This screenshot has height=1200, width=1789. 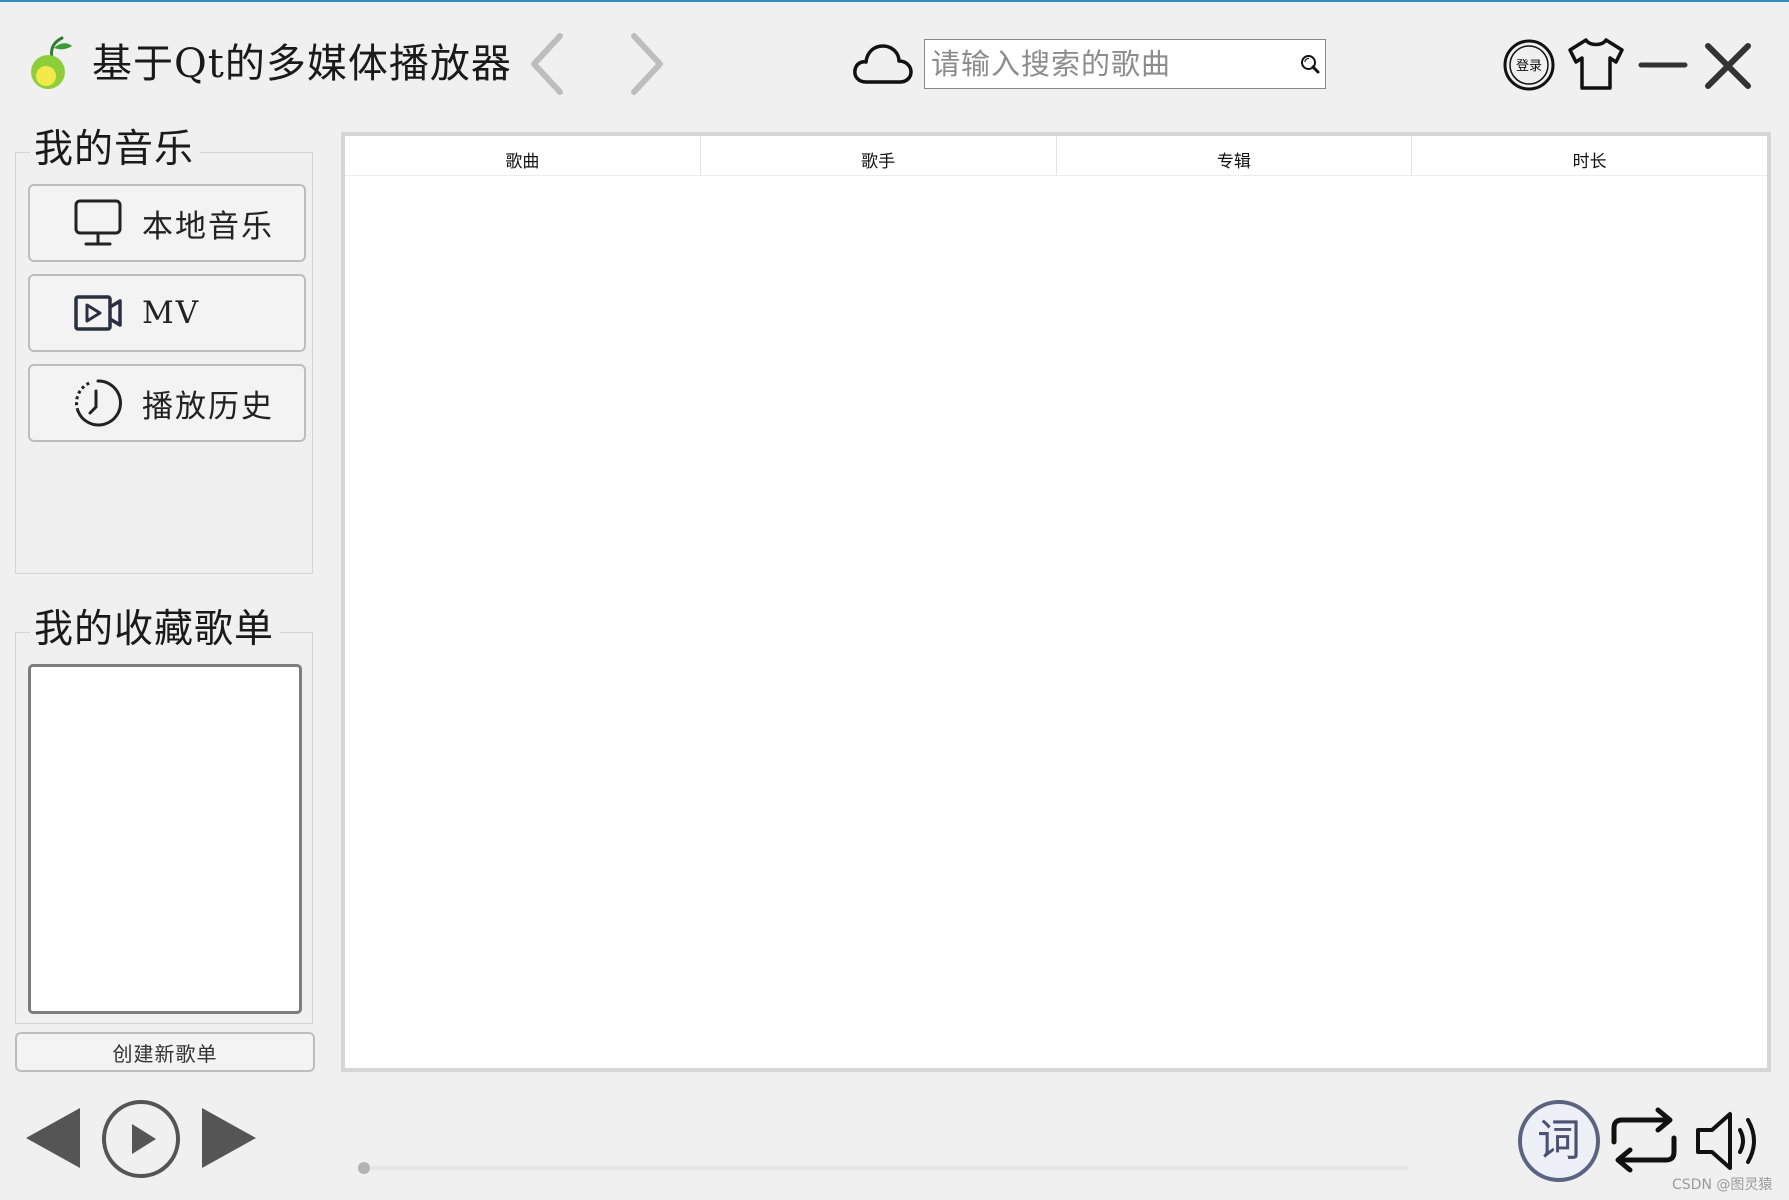 I want to click on window-top-accent, so click(x=894, y=1).